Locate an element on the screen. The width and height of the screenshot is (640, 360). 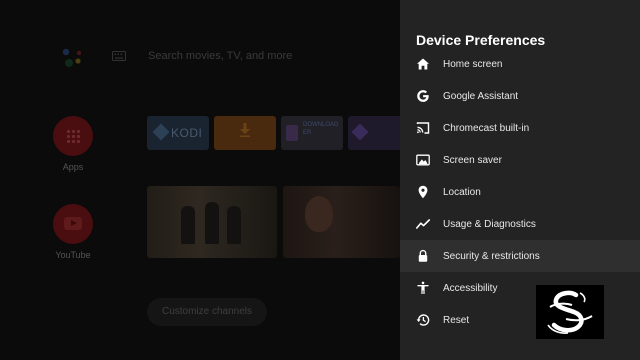
downloader-app-tile: DOWNLOAD ER is located at coordinates (312, 133).